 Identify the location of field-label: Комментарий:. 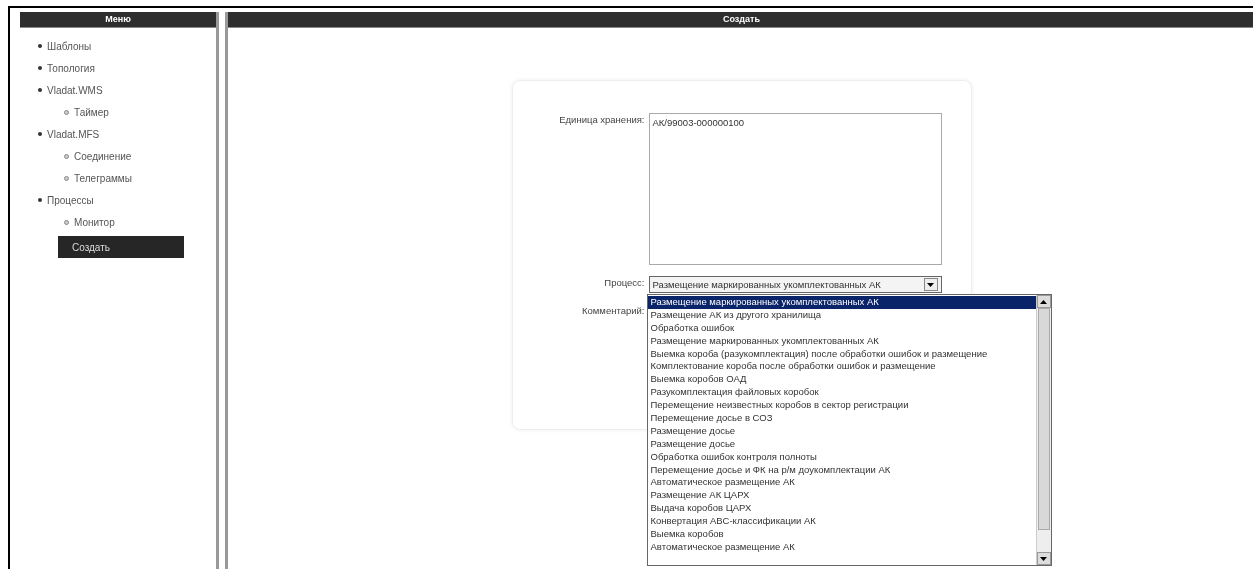
(613, 311).